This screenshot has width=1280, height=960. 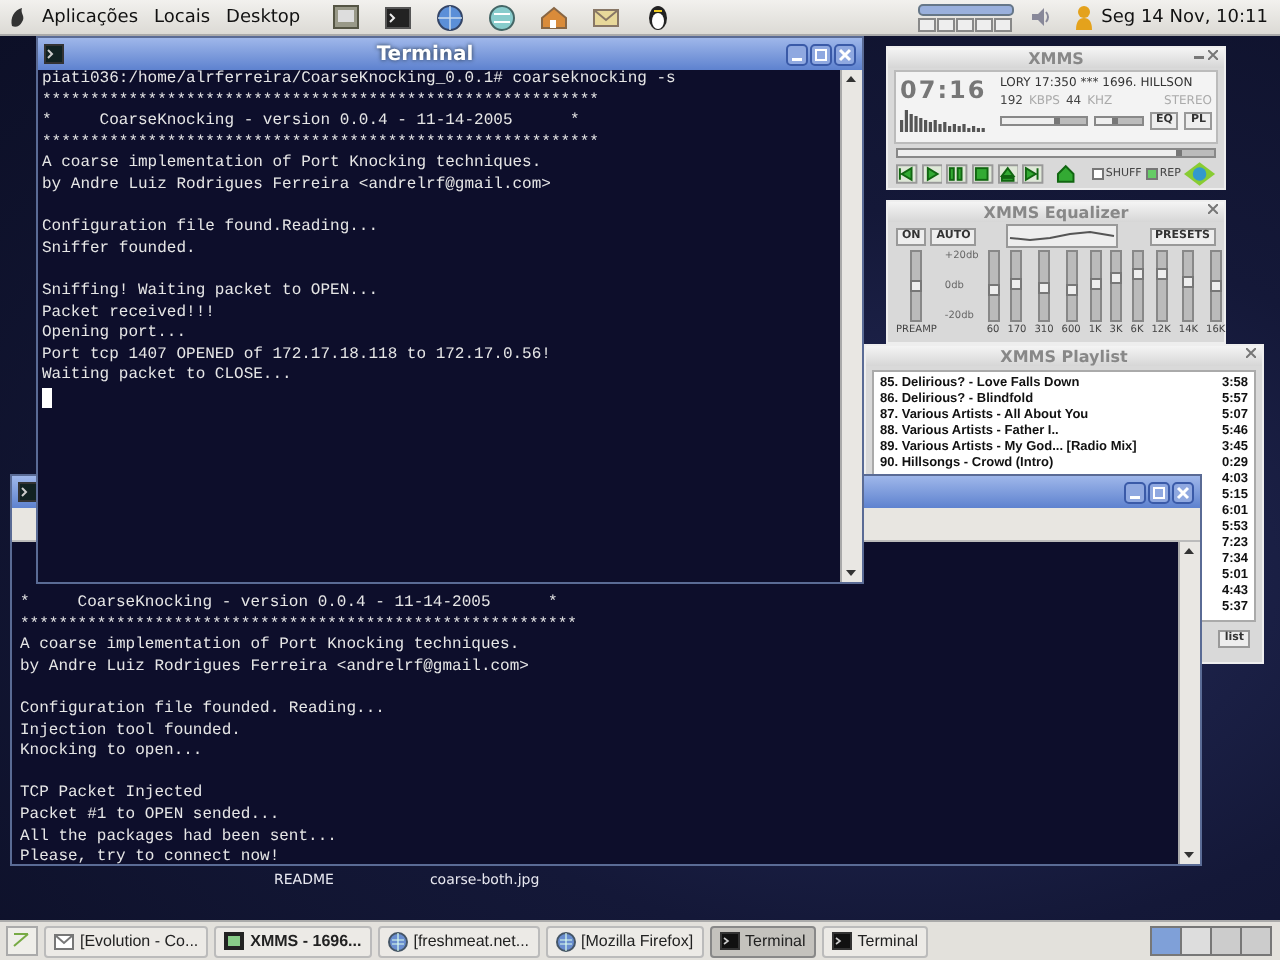 I want to click on seek-bar, so click(x=1056, y=153).